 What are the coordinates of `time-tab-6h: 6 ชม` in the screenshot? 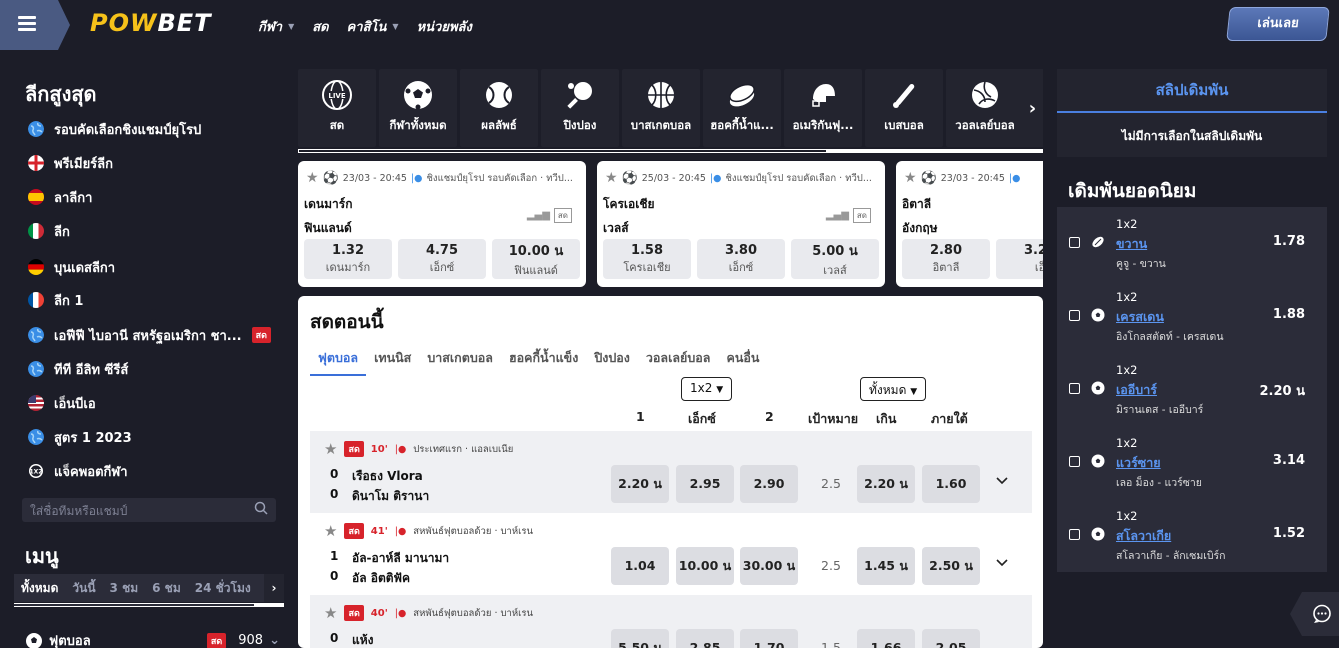 It's located at (166, 588).